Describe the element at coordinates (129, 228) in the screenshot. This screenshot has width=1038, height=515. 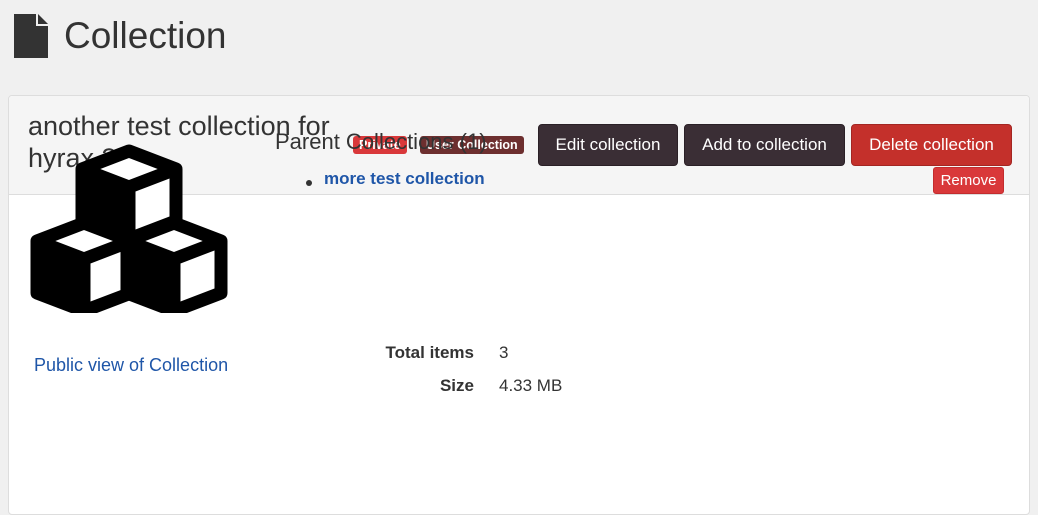
I see `cubes-icon` at that location.